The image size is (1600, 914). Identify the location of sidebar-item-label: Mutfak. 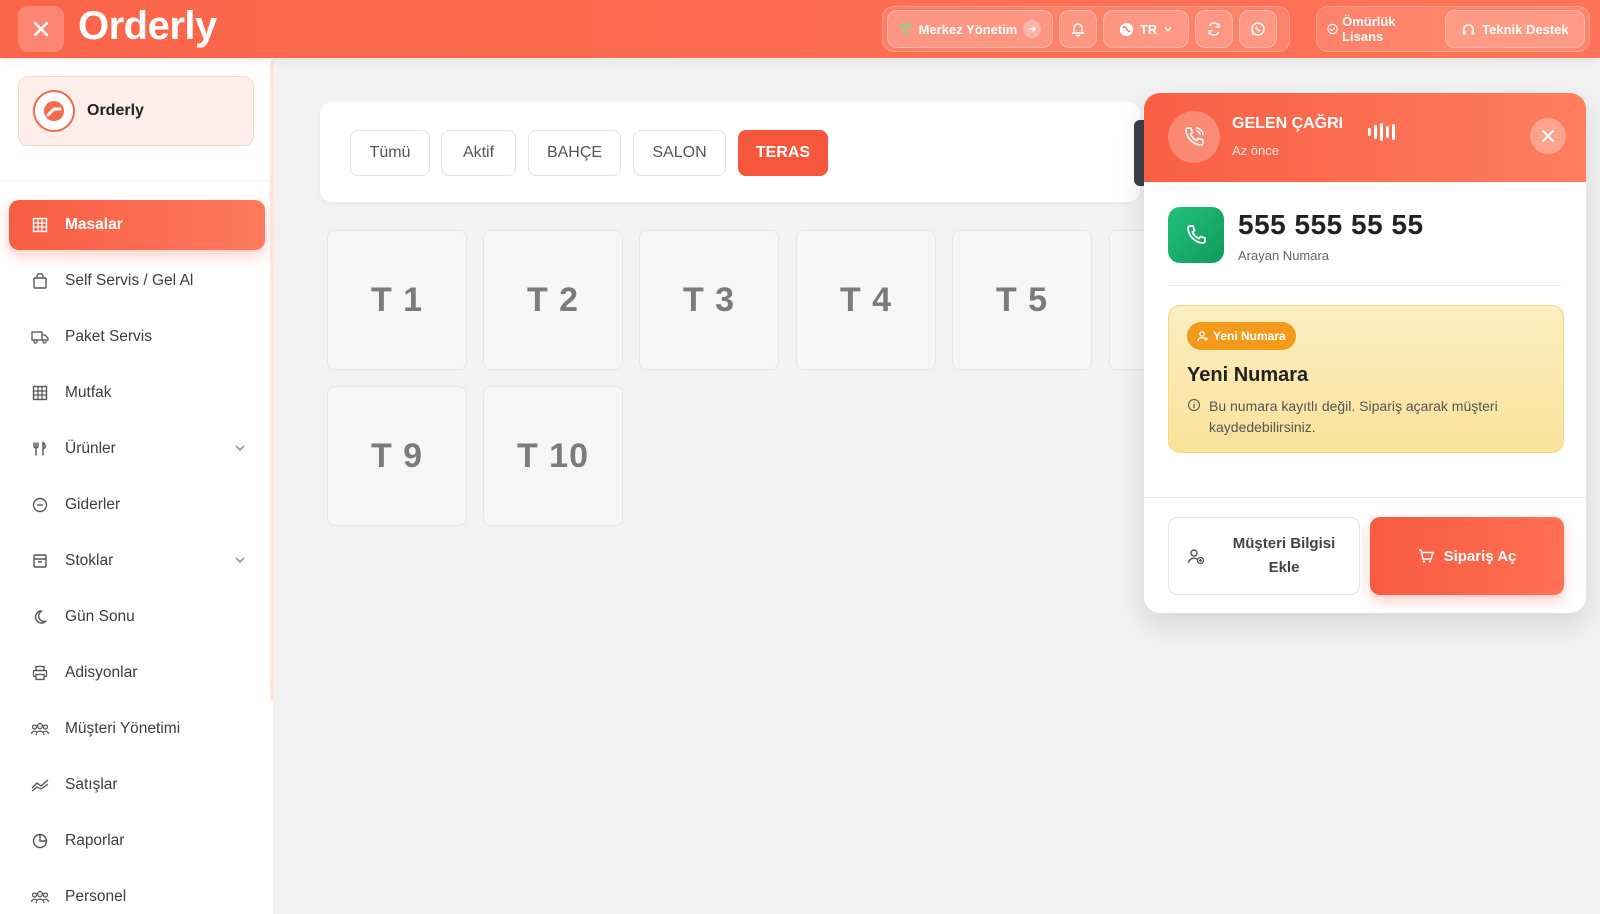
(88, 392).